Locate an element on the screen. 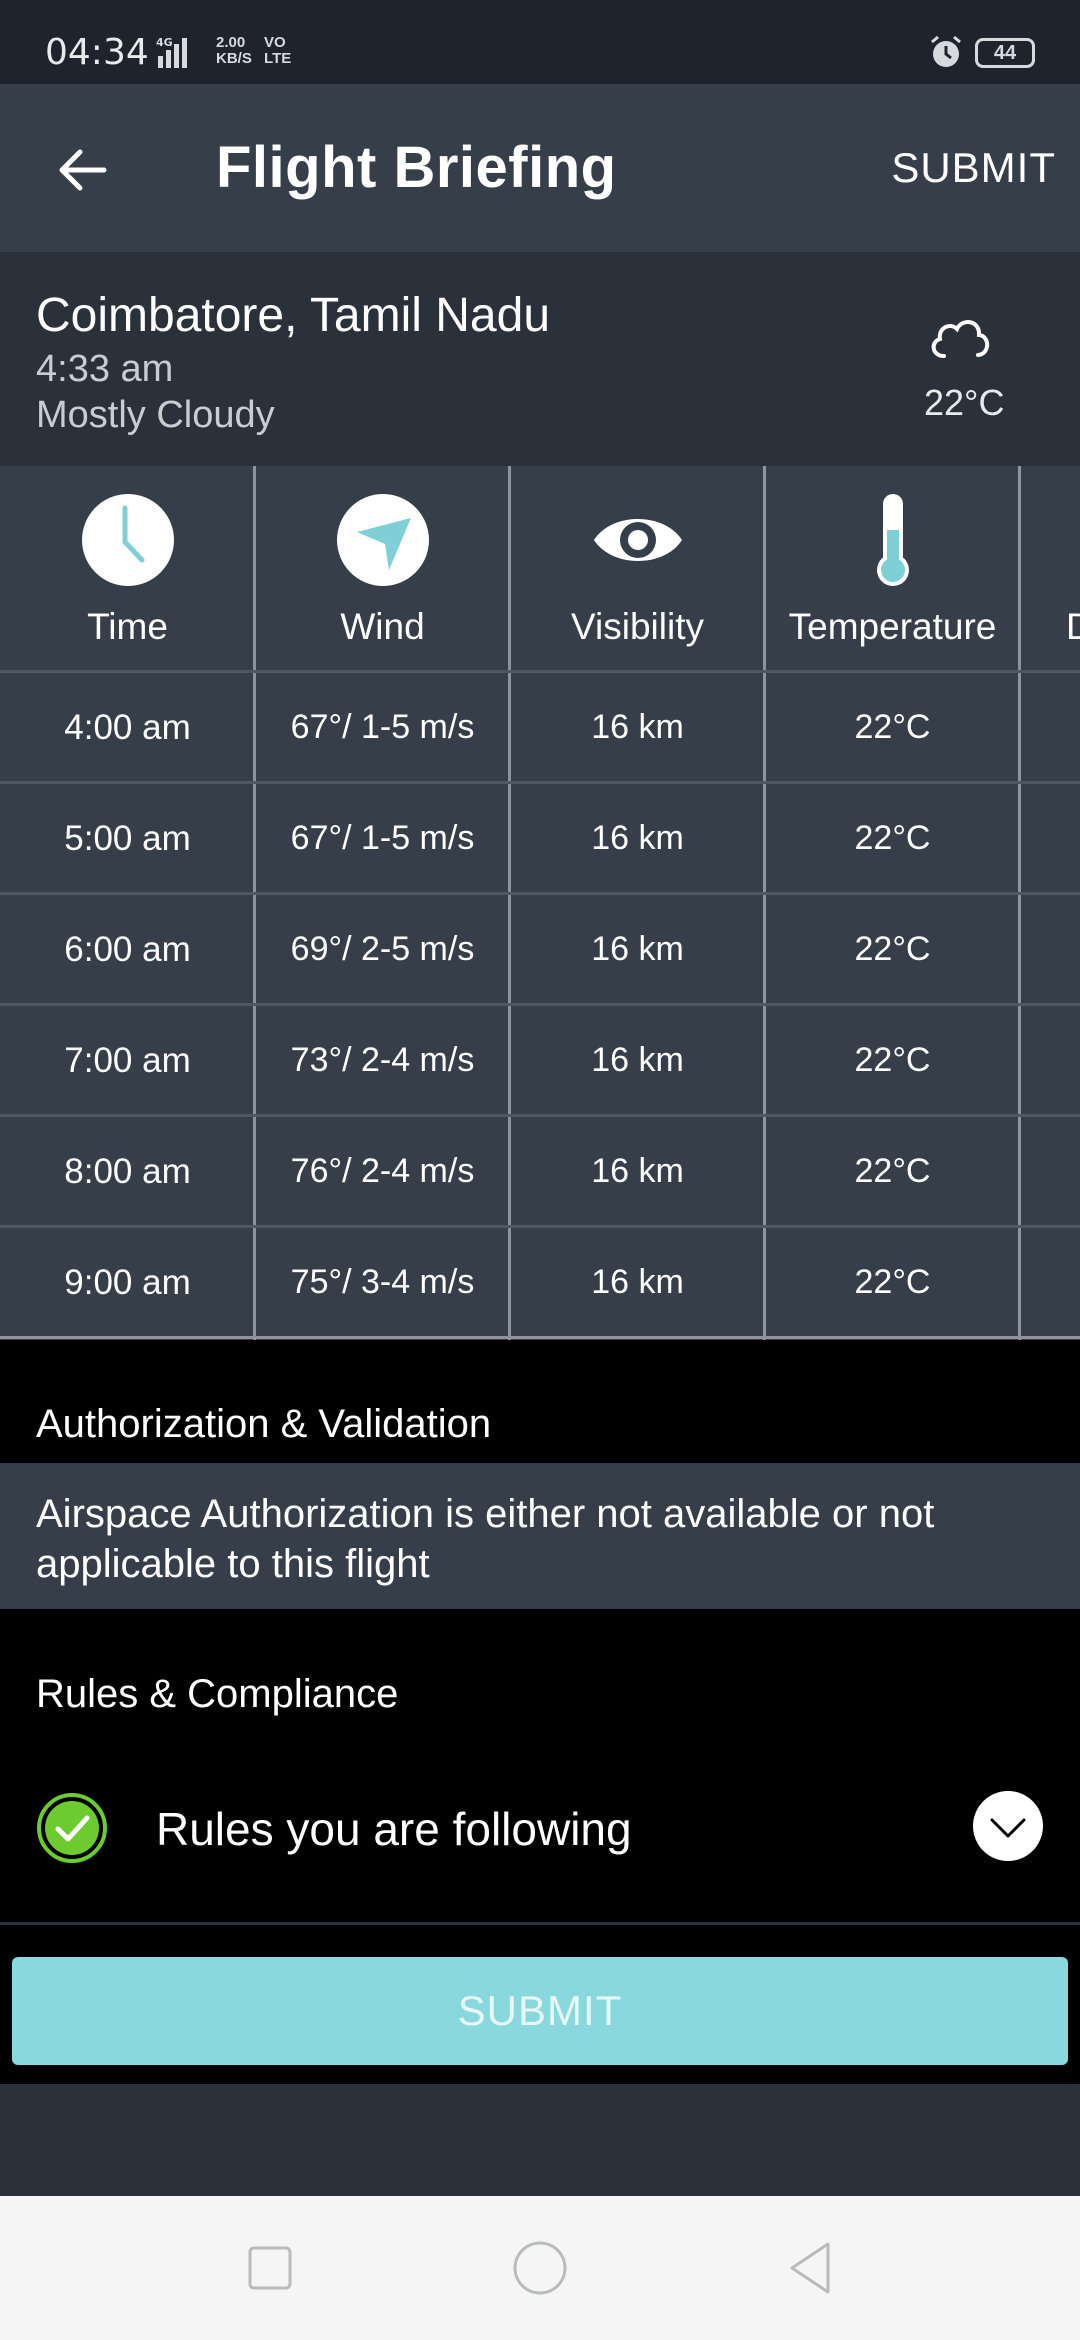 The height and width of the screenshot is (2340, 1080). divider is located at coordinates (540, 1923).